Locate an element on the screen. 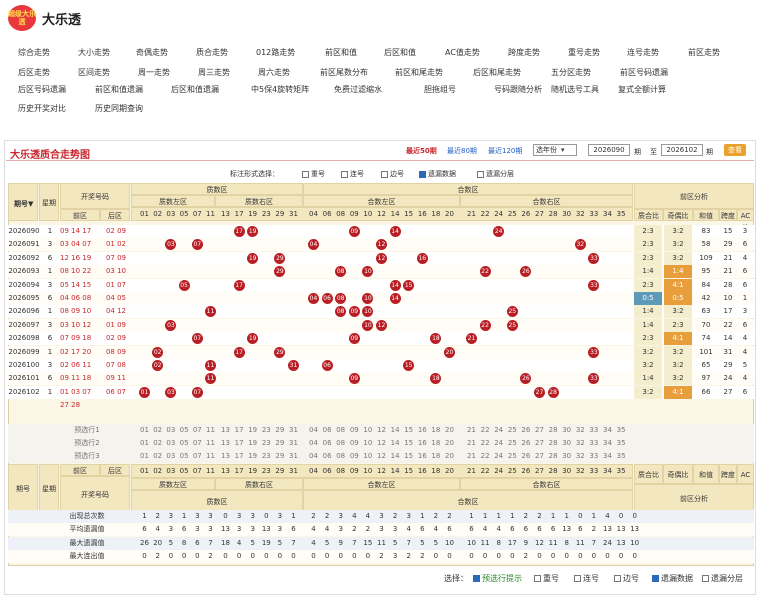 The image size is (759, 597). preselect-number: 20 is located at coordinates (449, 456).